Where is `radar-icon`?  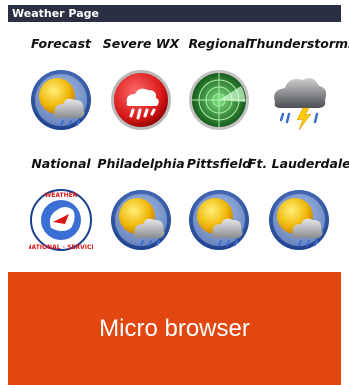
radar-icon is located at coordinates (219, 100).